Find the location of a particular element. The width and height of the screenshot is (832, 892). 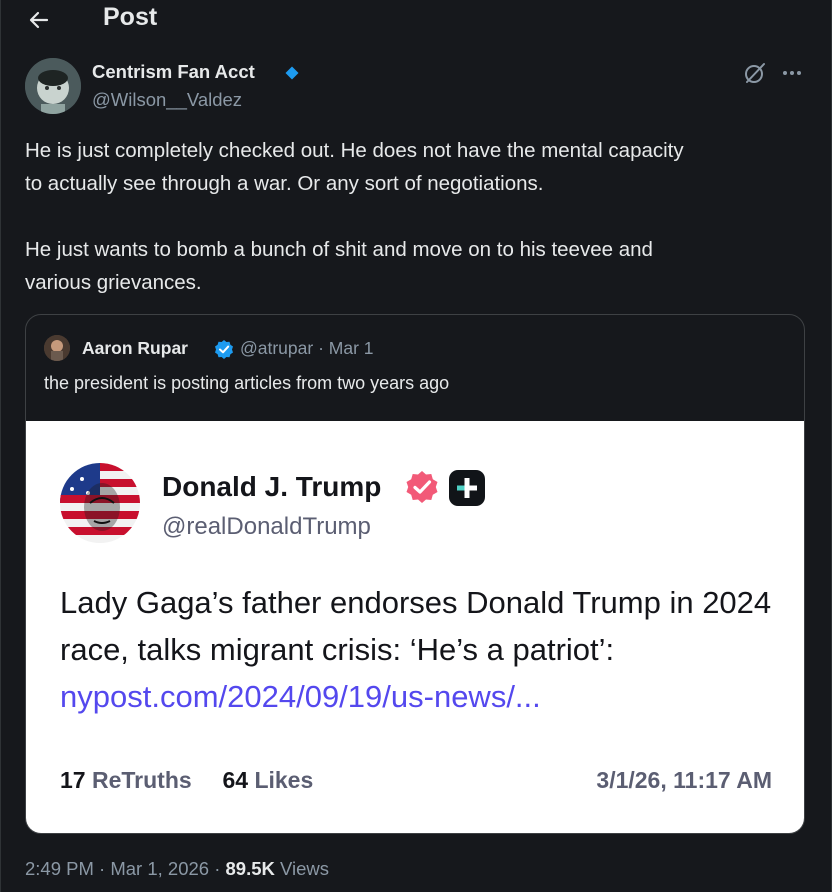

quote-author-avatar is located at coordinates (57, 348).